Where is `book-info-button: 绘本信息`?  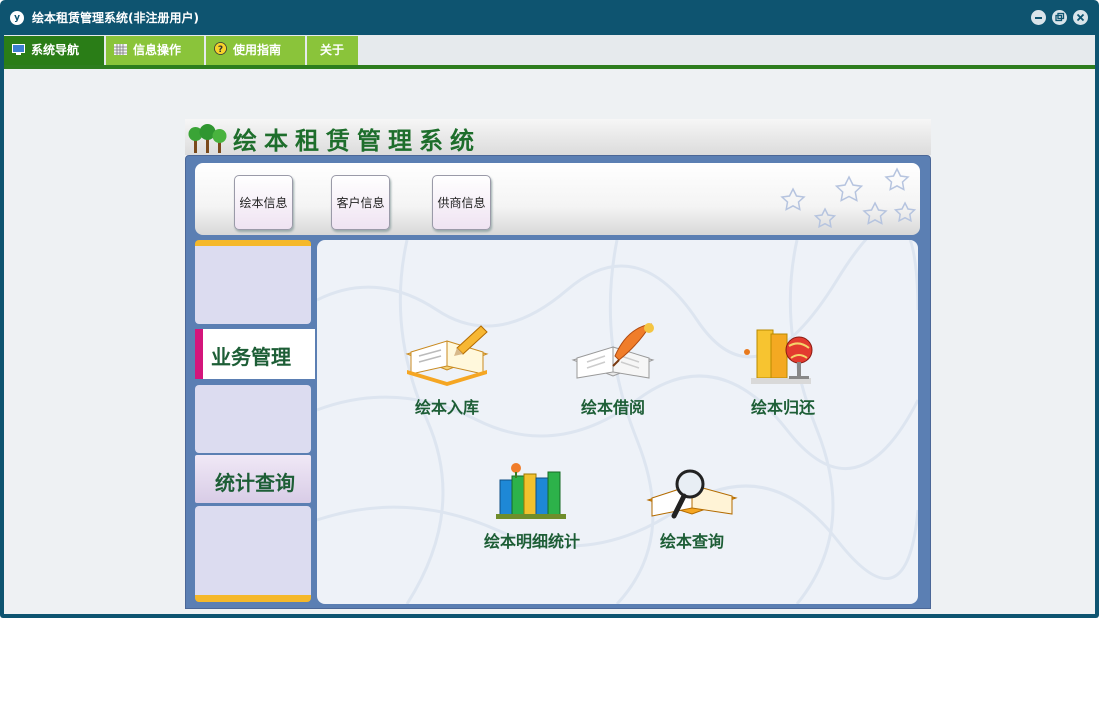 book-info-button: 绘本信息 is located at coordinates (263, 202).